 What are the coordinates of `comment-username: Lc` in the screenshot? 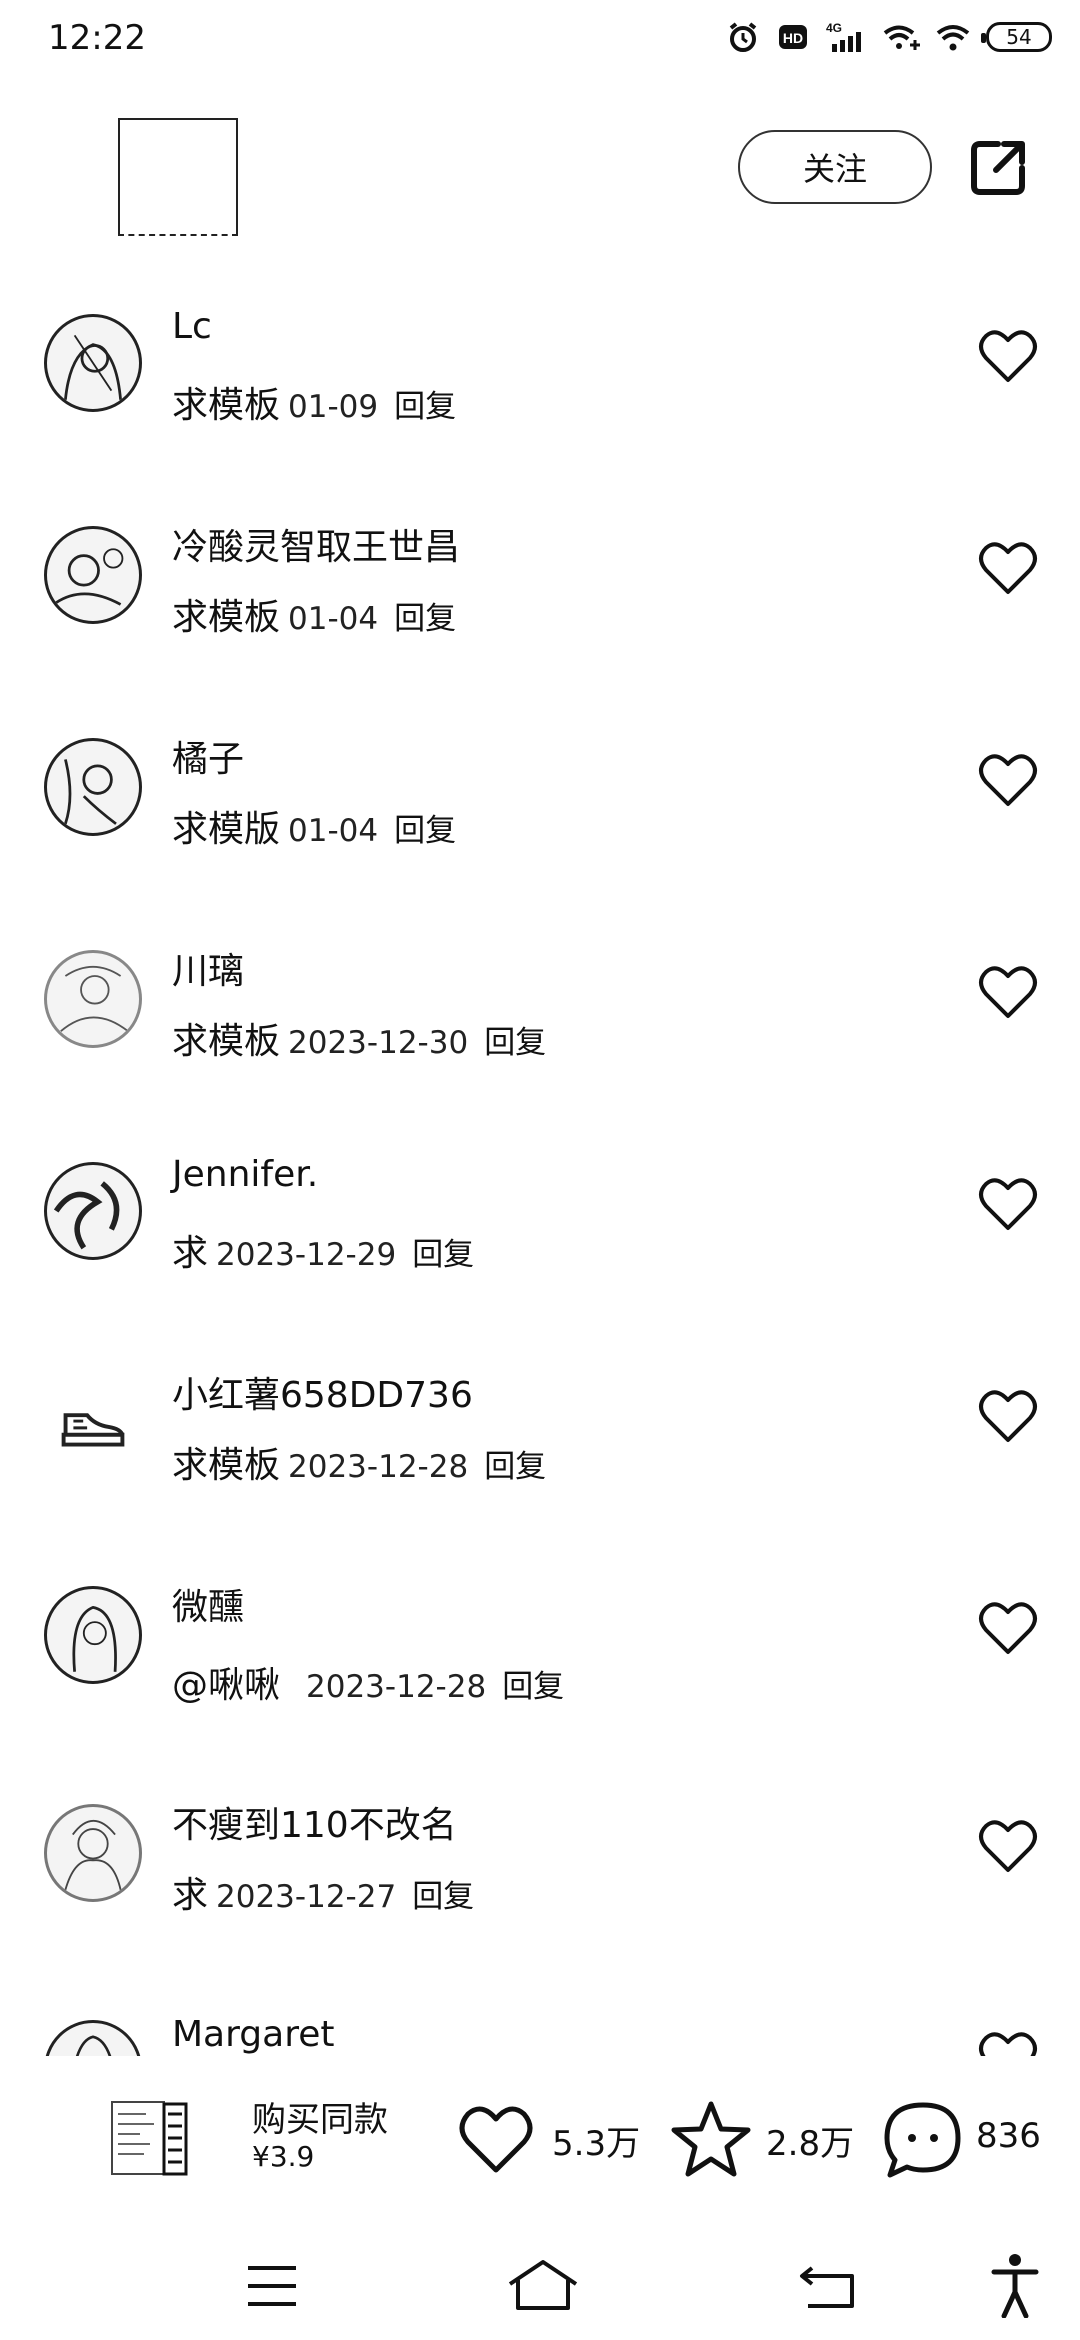 It's located at (192, 326).